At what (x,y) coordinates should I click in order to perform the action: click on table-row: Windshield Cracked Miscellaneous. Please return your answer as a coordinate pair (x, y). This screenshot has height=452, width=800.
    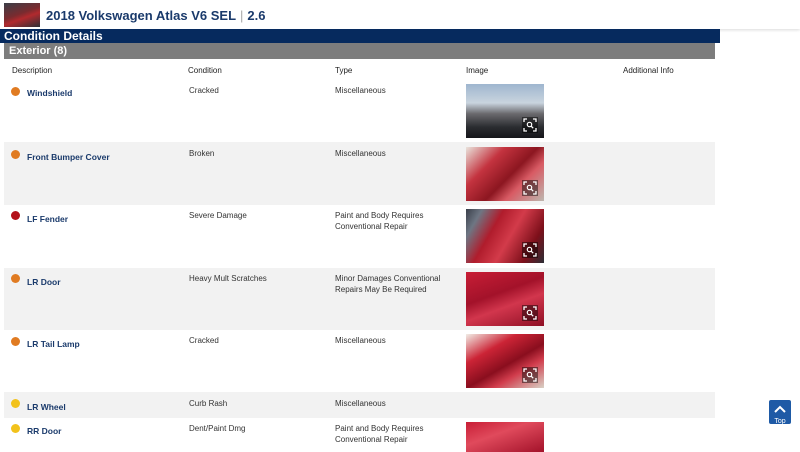
    Looking at the image, I should click on (359, 111).